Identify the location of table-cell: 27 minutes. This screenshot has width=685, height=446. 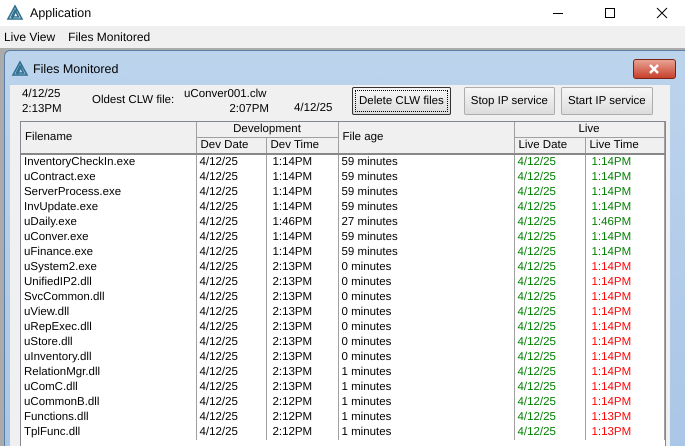
(426, 222).